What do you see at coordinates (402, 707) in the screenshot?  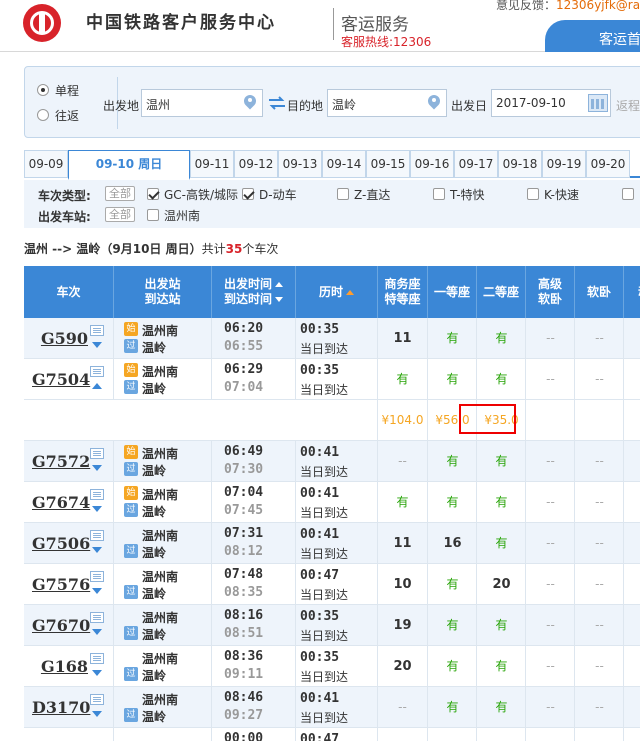 I see `seat-availability-biz: --` at bounding box center [402, 707].